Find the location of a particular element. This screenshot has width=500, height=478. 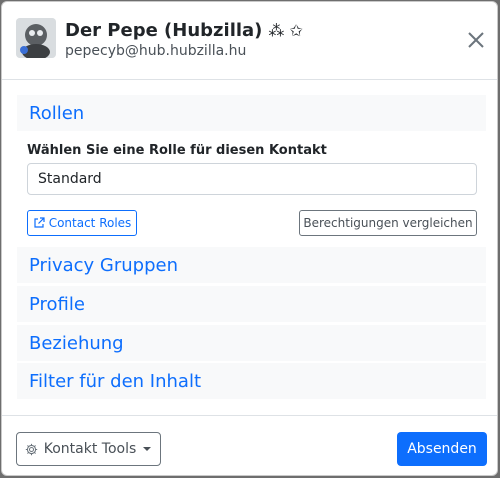

contact-tools-button: Kontakt Tools is located at coordinates (88, 449).